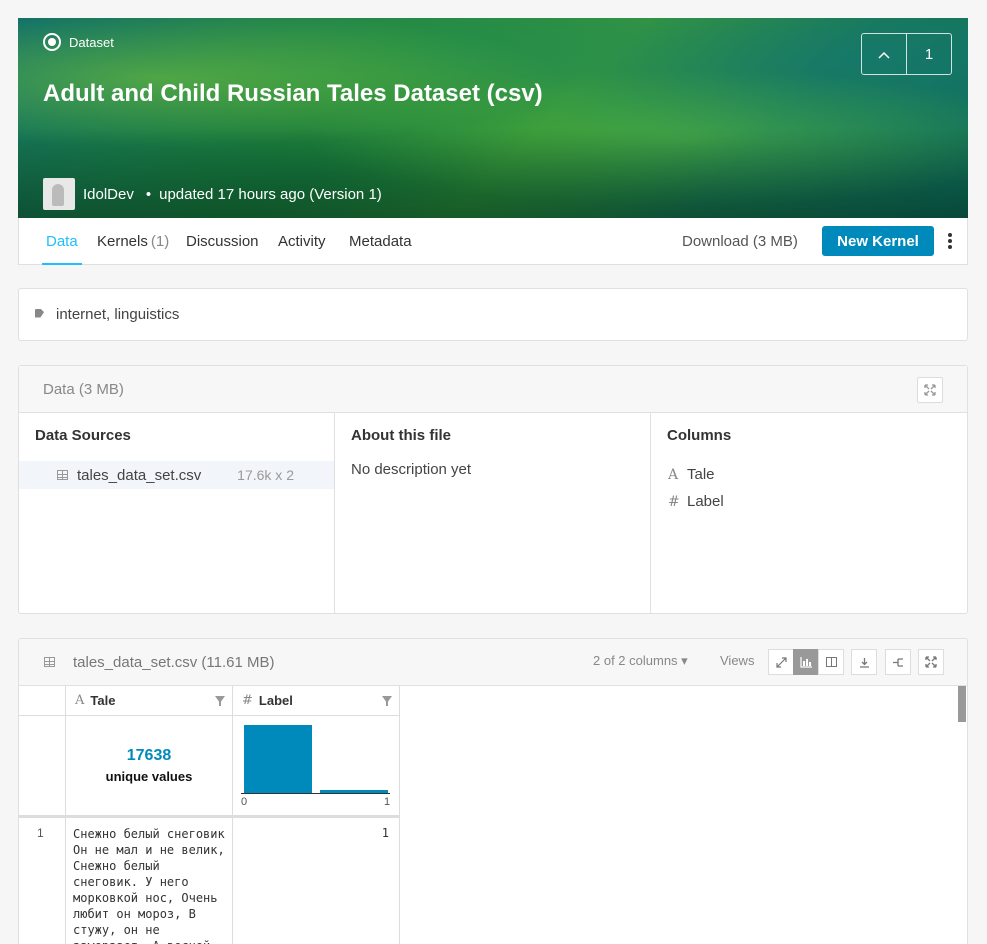  What do you see at coordinates (42, 765) in the screenshot?
I see `summary-index-cell` at bounding box center [42, 765].